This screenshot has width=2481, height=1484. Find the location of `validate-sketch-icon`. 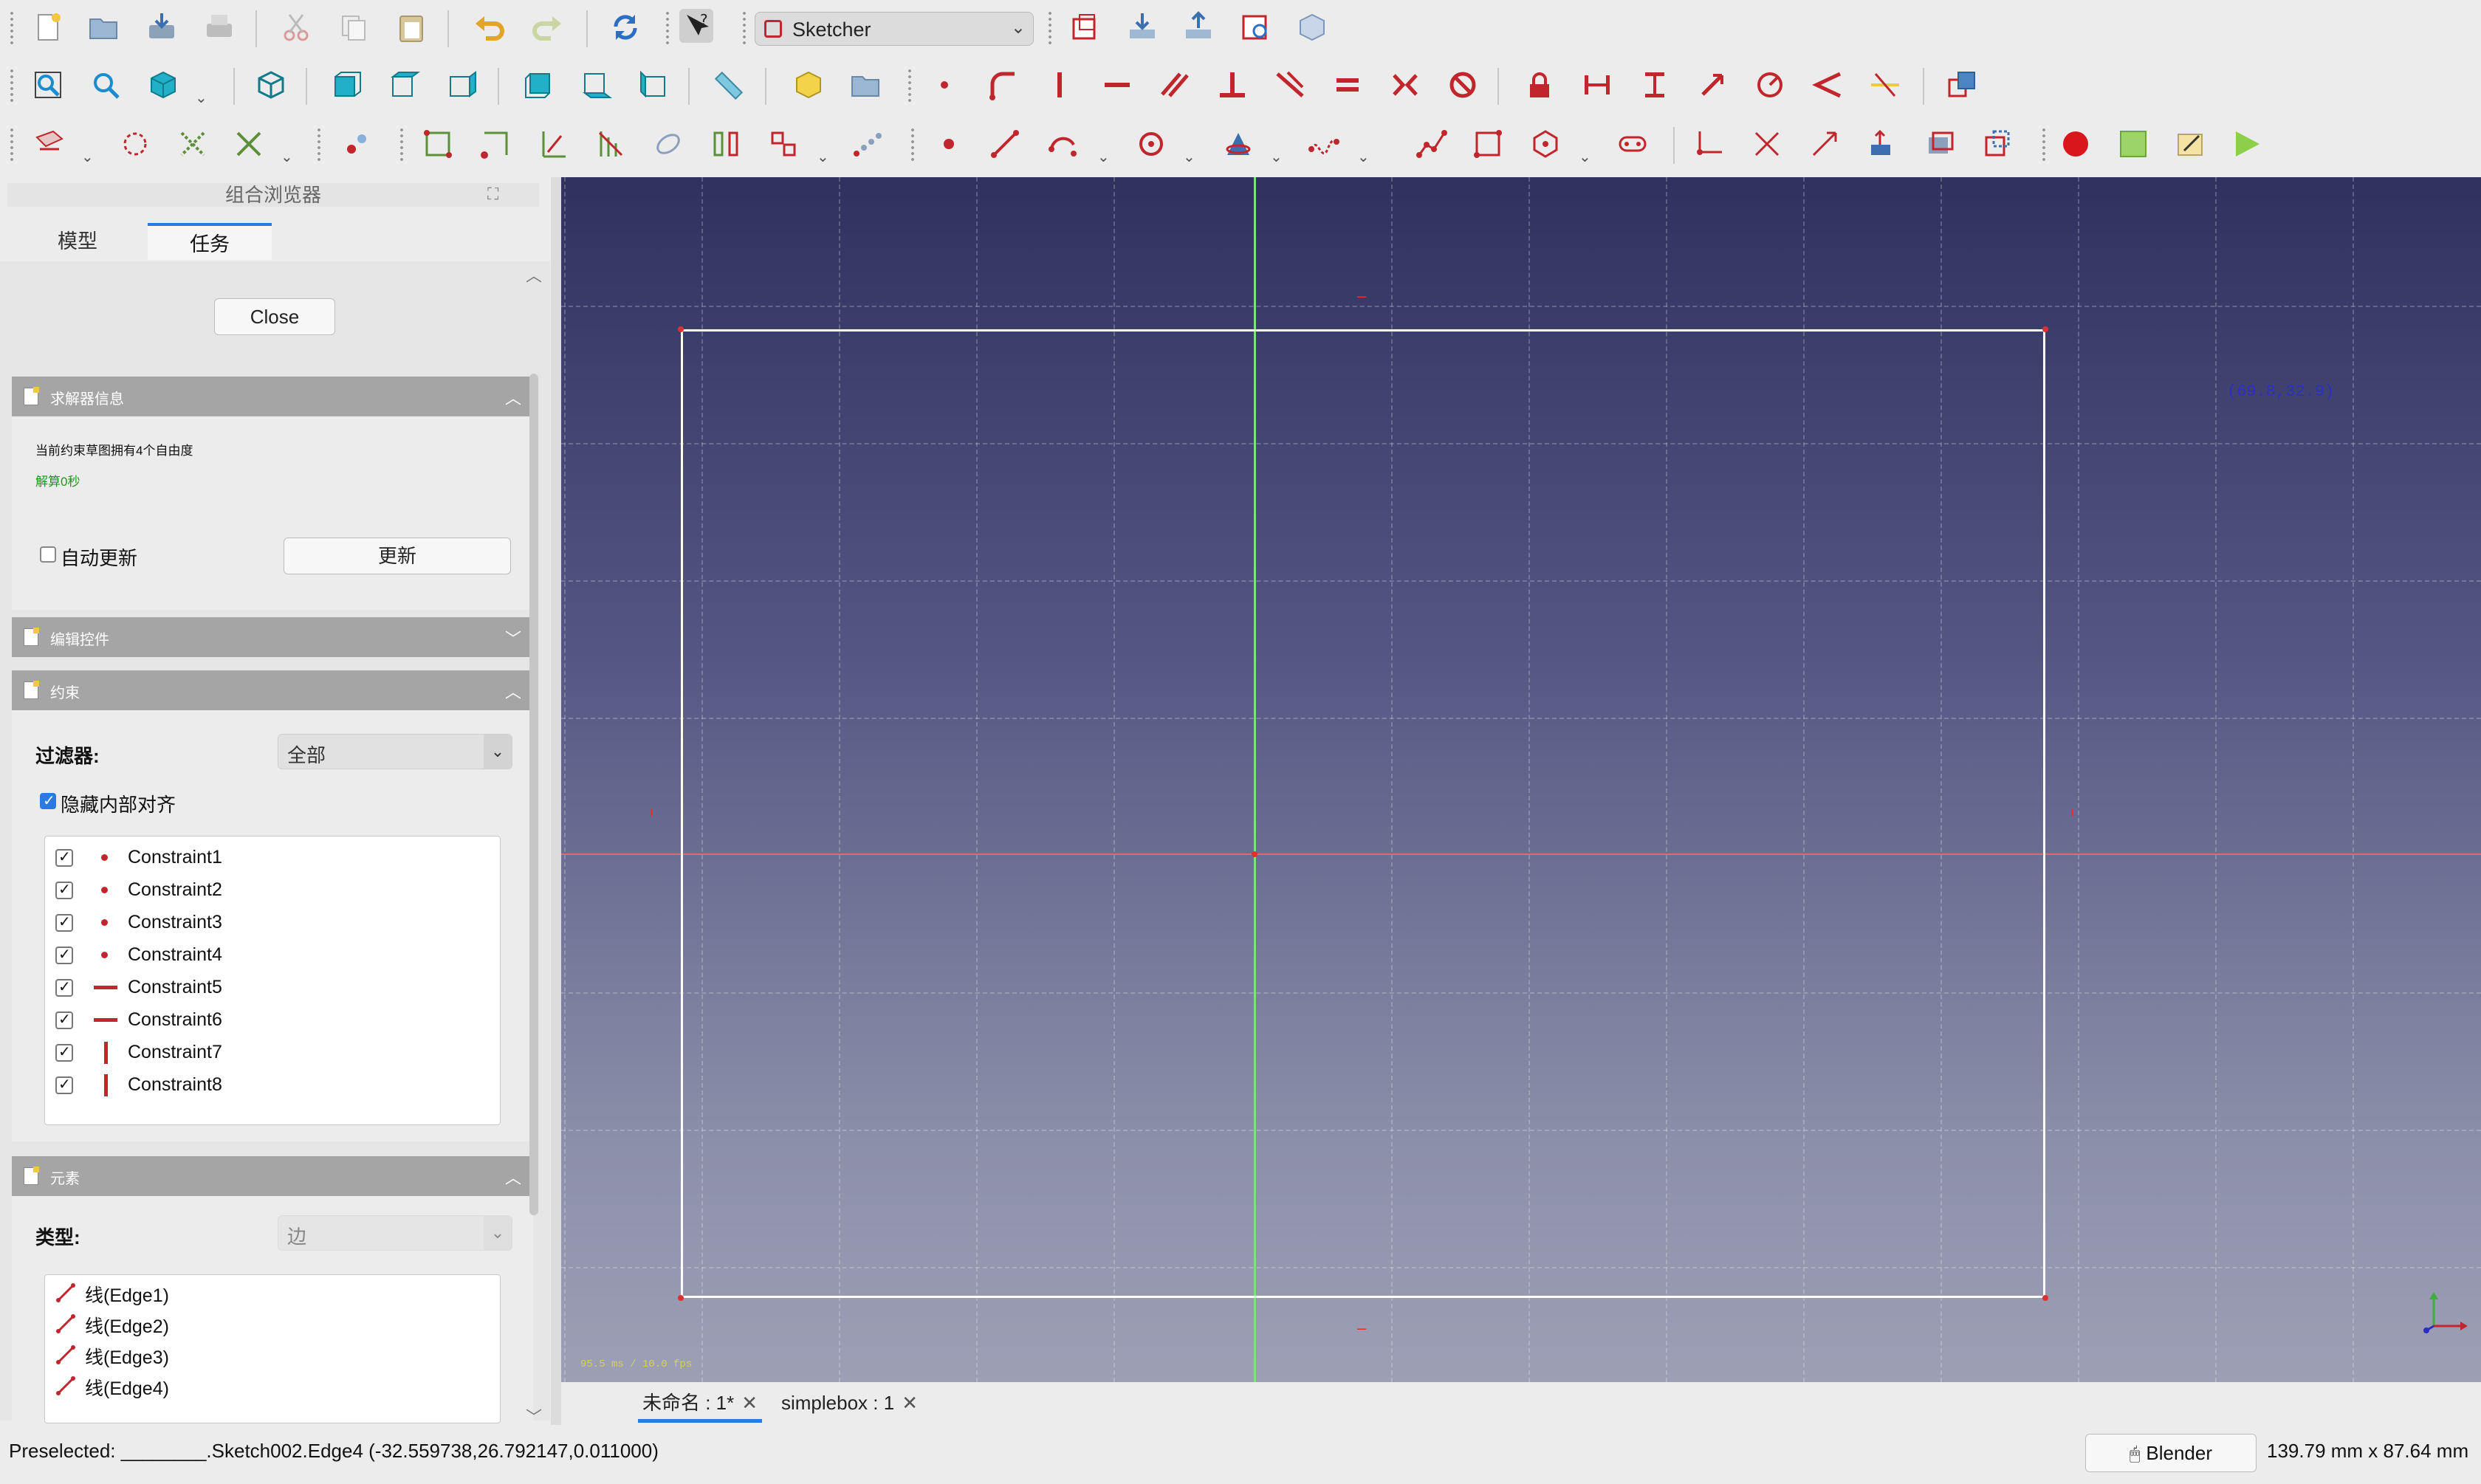

validate-sketch-icon is located at coordinates (135, 144).